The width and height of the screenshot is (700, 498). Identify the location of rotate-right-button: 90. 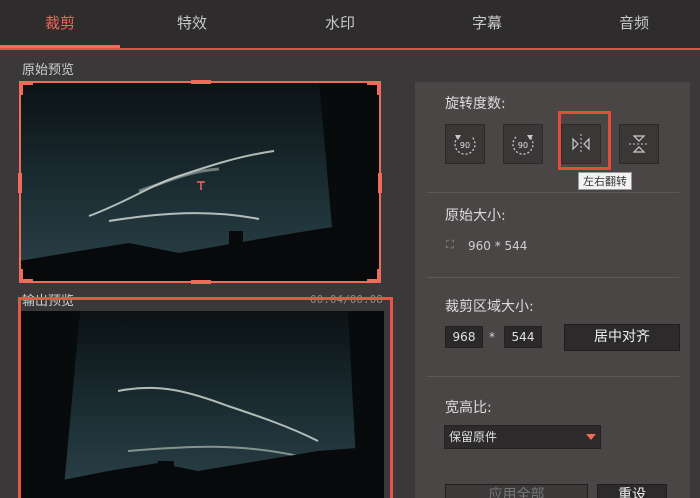
(523, 144).